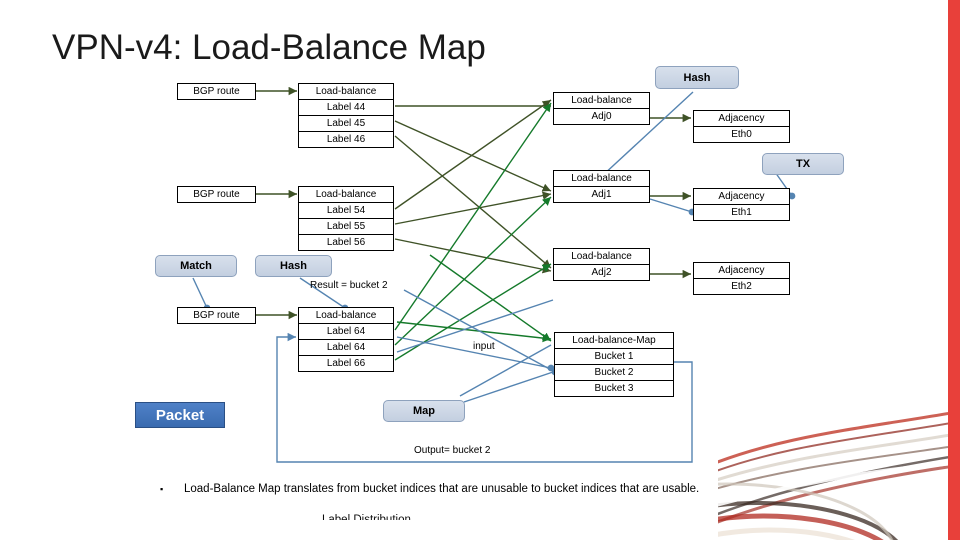  I want to click on table-row: Adj2, so click(601, 272).